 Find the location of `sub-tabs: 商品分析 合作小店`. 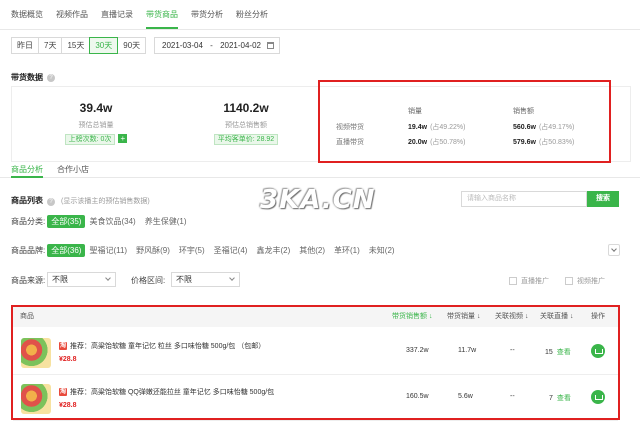

sub-tabs: 商品分析 合作小店 is located at coordinates (320, 170).